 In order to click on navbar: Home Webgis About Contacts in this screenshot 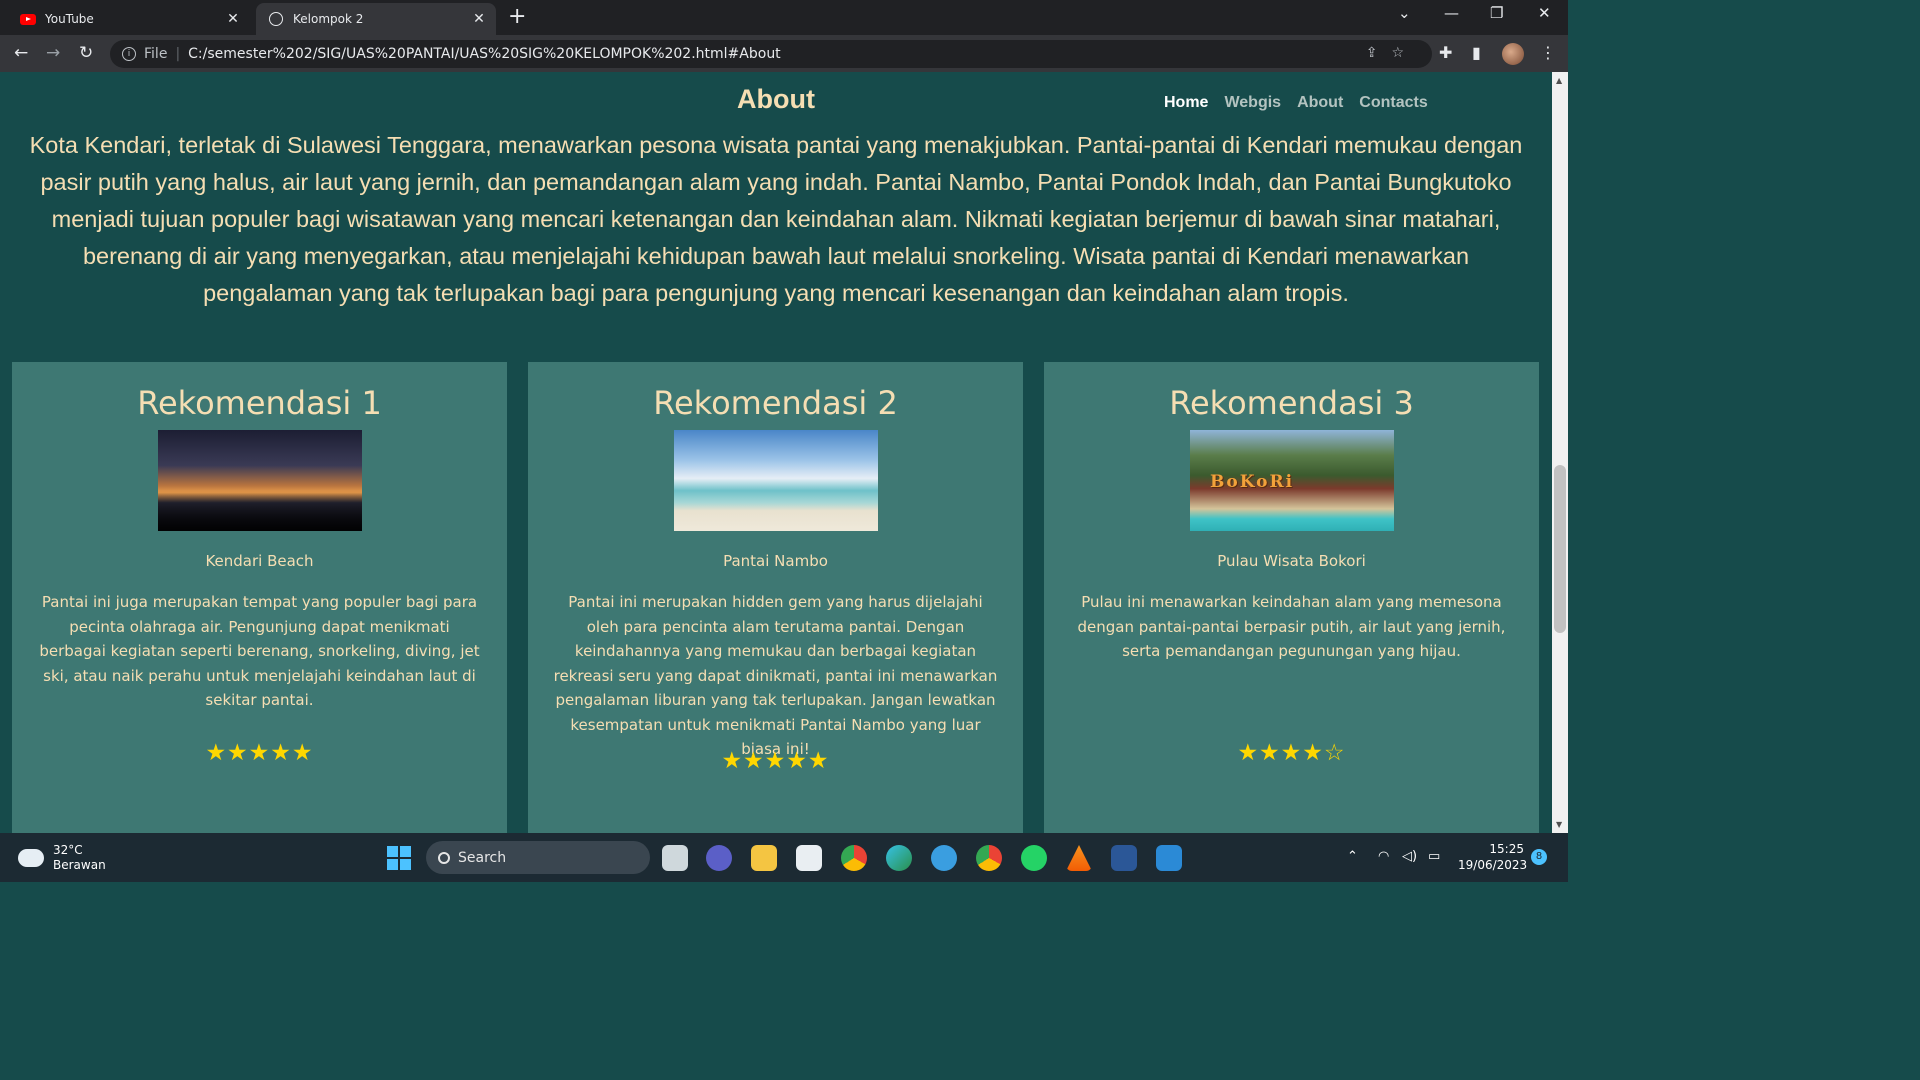, I will do `click(1296, 103)`.